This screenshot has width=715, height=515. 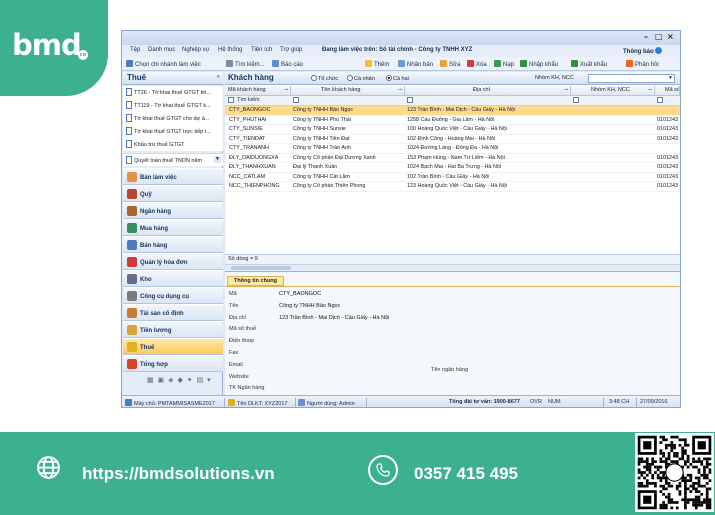 What do you see at coordinates (173, 244) in the screenshot?
I see `module-sales: Bán hàng` at bounding box center [173, 244].